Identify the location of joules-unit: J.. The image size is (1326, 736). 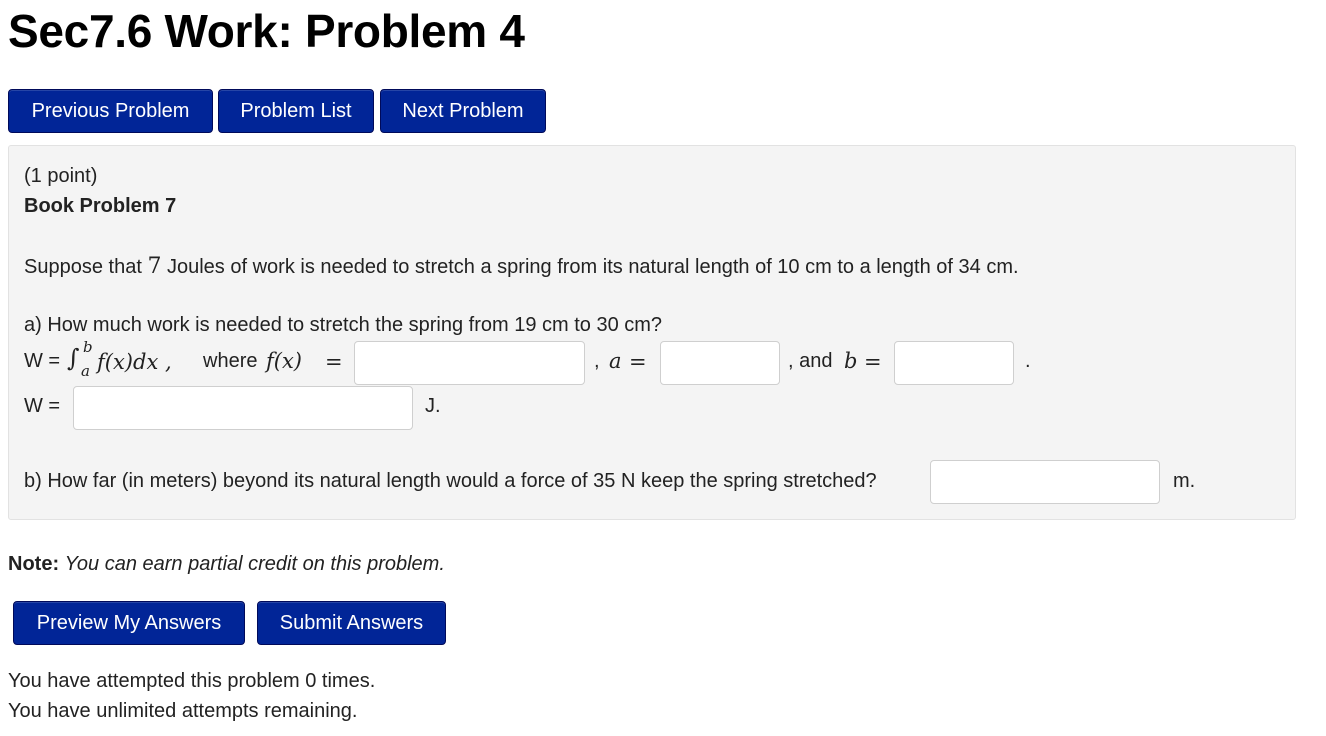
(433, 406).